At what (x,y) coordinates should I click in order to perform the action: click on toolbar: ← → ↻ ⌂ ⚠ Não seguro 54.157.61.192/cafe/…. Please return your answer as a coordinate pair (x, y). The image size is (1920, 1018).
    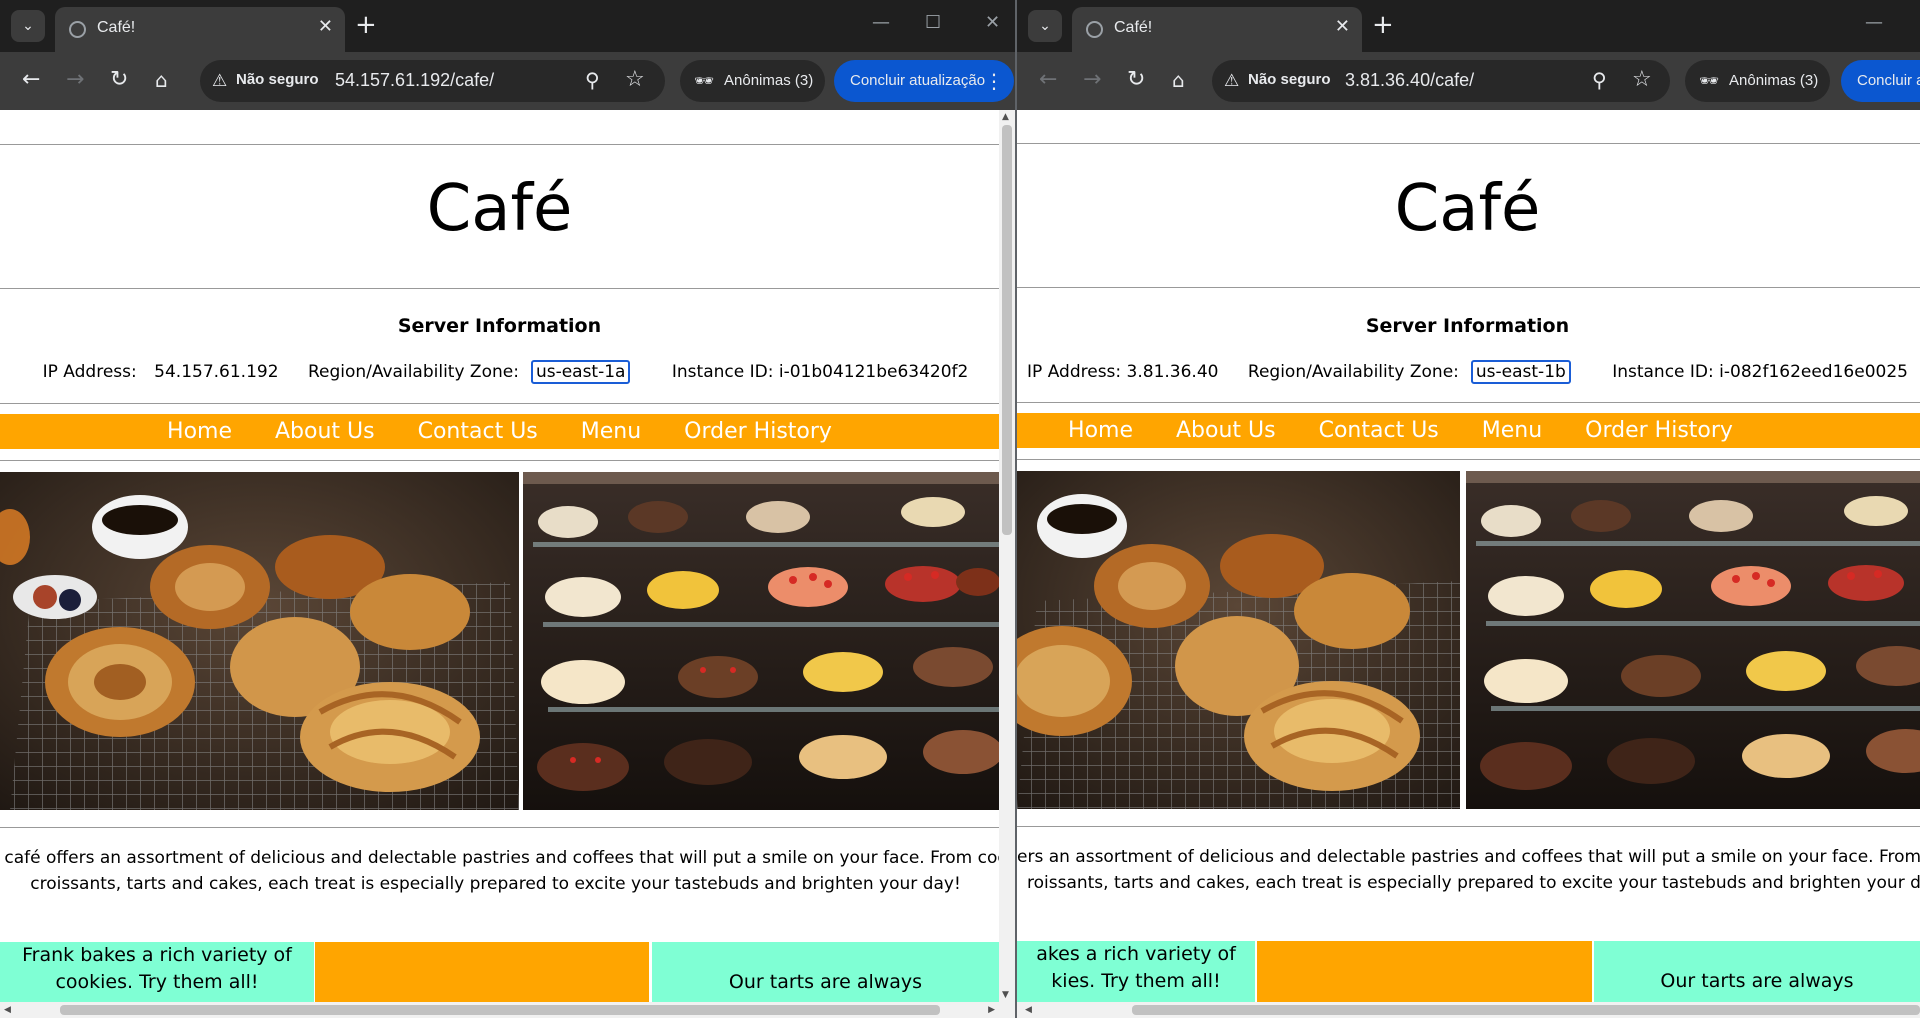
    Looking at the image, I should click on (507, 81).